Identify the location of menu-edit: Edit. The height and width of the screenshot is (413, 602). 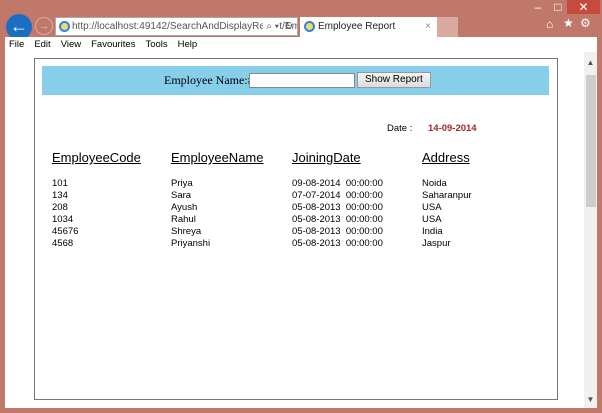
(42, 44).